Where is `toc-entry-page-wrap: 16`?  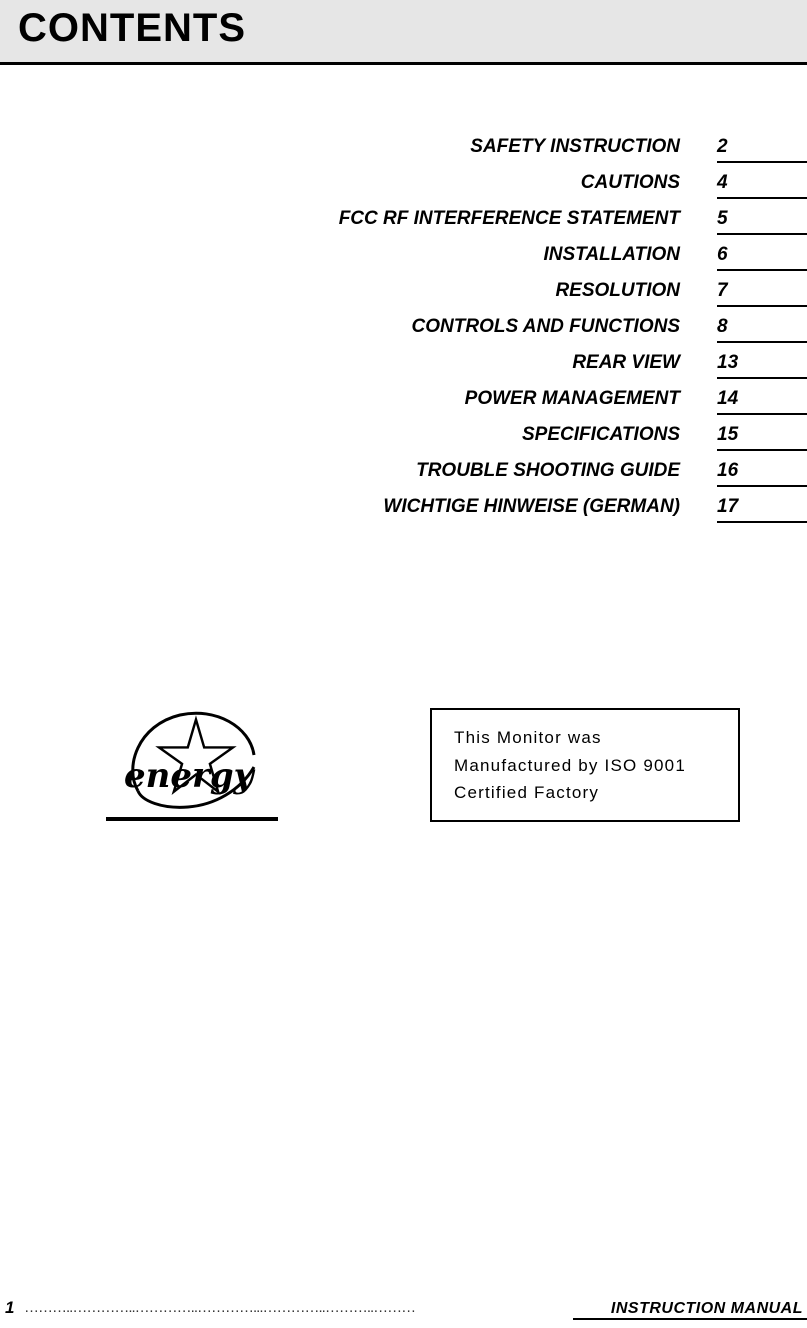
toc-entry-page-wrap: 16 is located at coordinates (762, 473).